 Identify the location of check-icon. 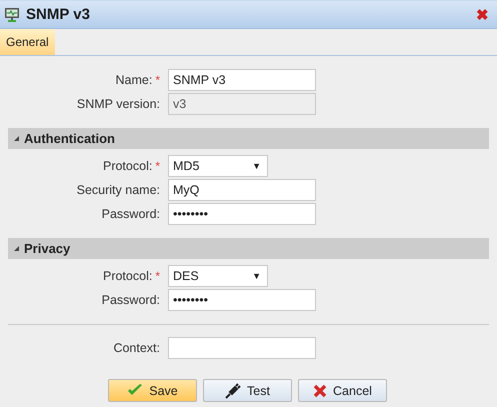
(135, 390).